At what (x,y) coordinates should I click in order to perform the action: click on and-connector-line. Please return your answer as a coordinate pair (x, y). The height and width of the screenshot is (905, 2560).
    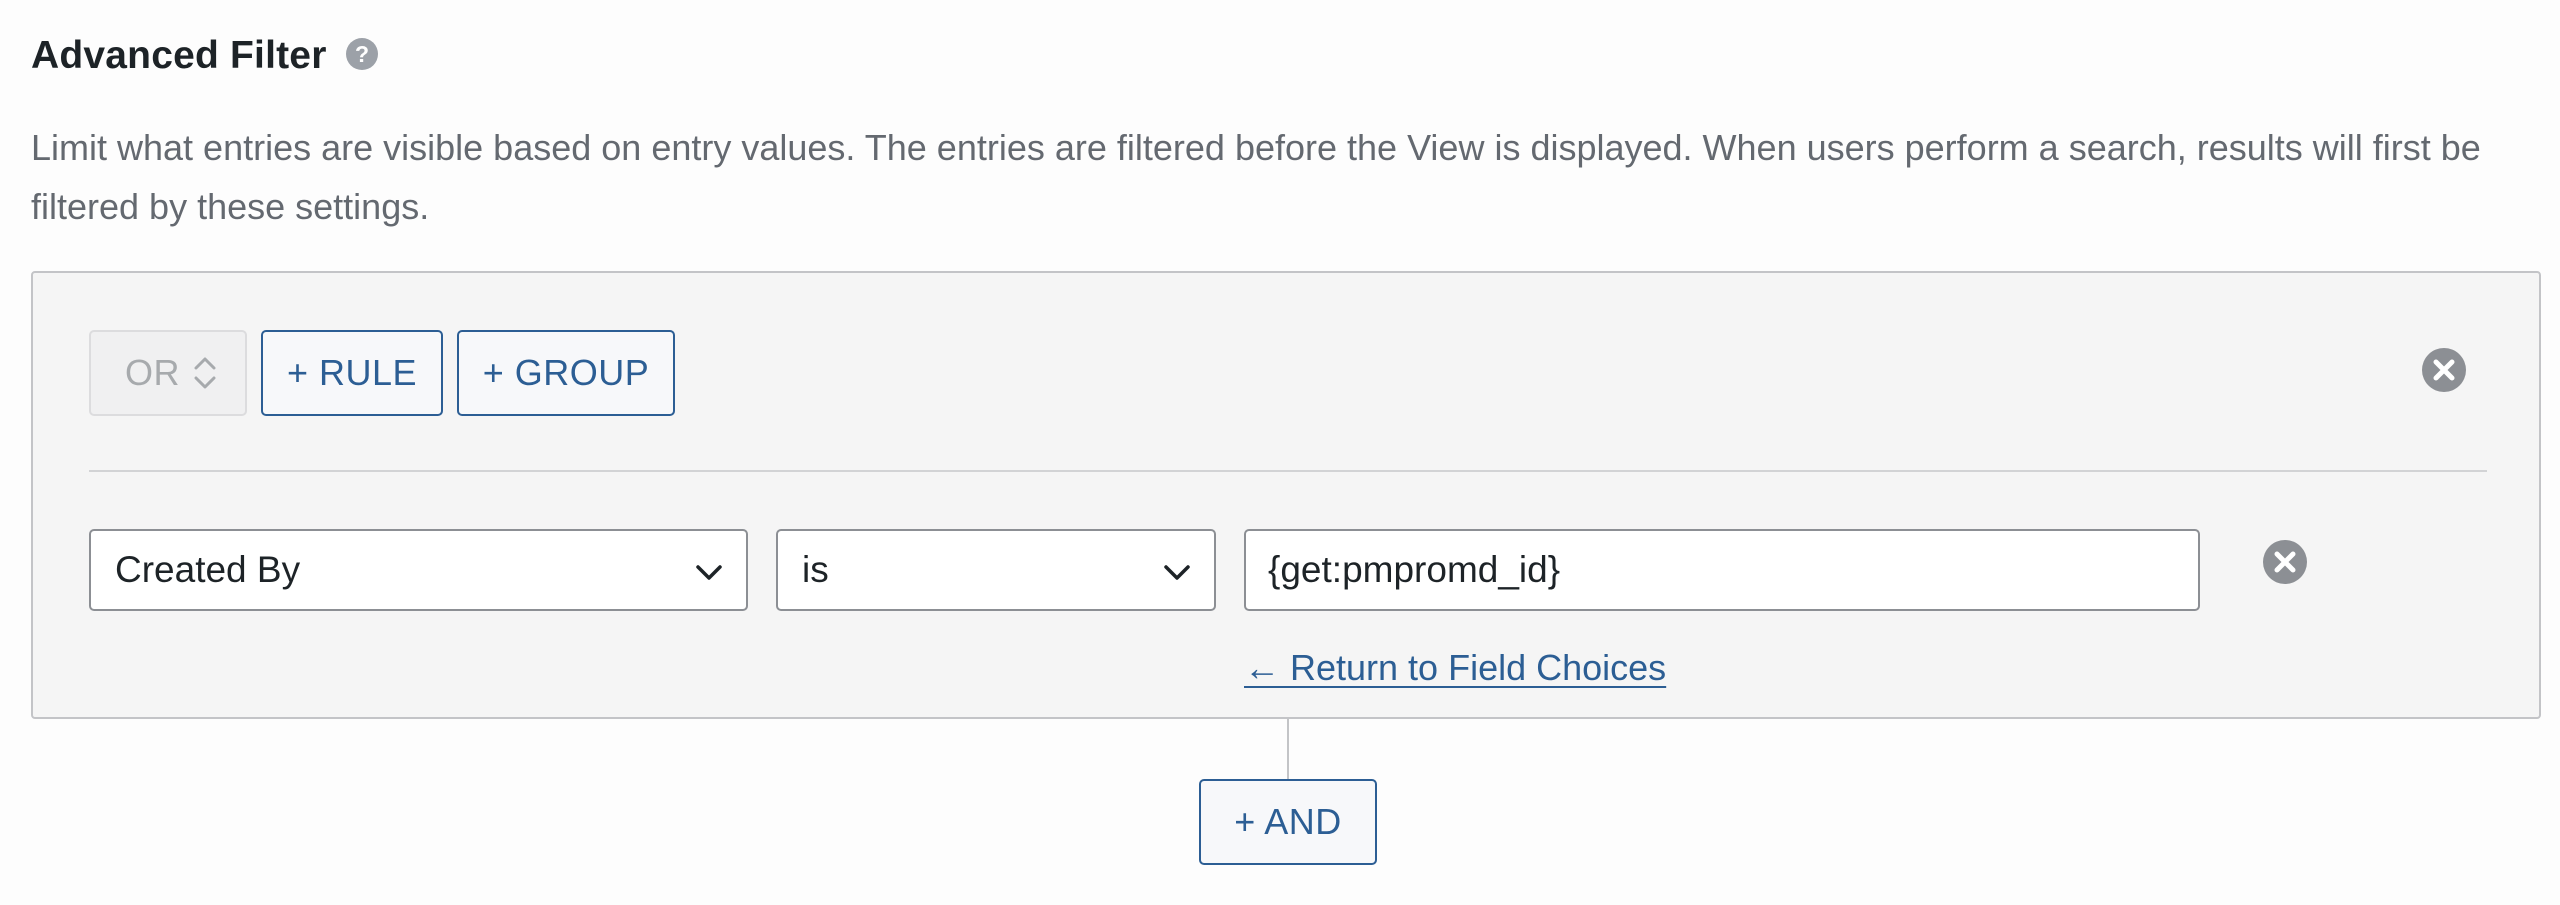
    Looking at the image, I should click on (1288, 749).